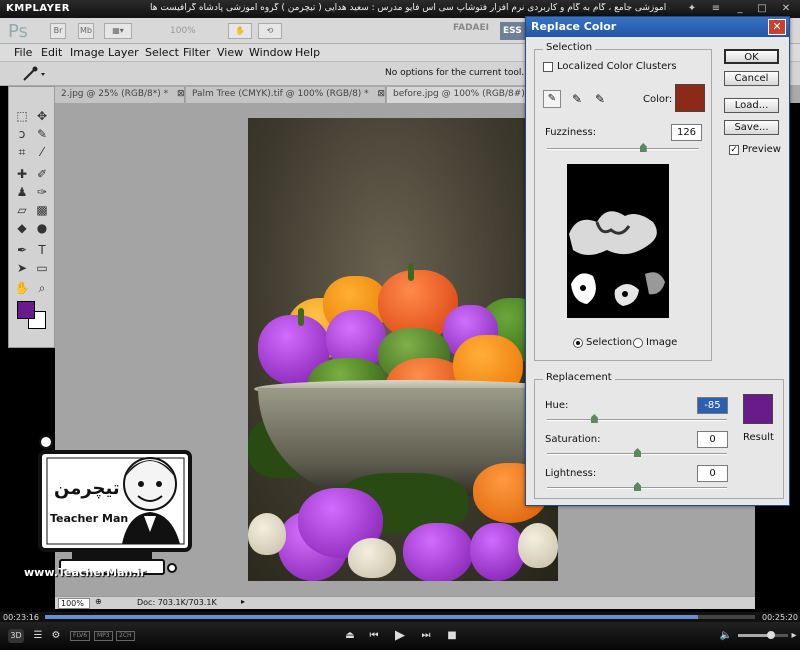  I want to click on quick-select-tool-icon: ✎, so click(42, 134).